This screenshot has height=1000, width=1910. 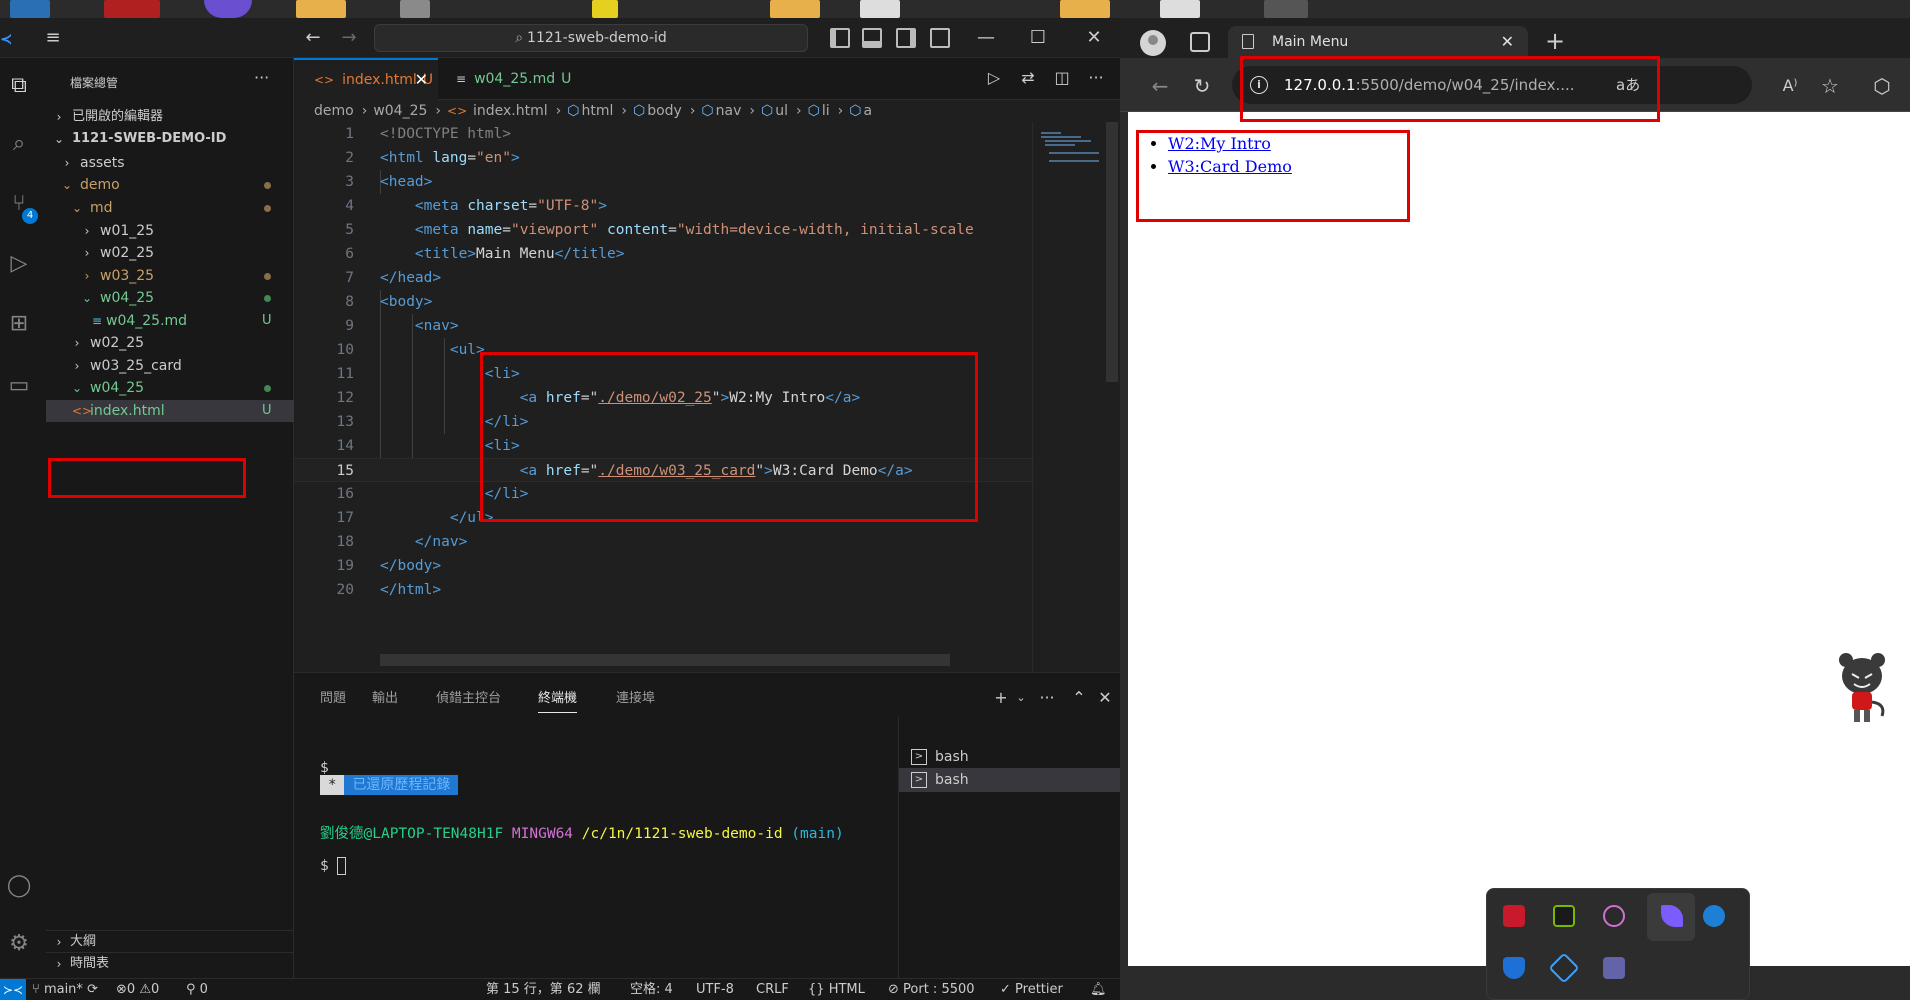 What do you see at coordinates (1031, 989) in the screenshot?
I see `prettier-status: ✓ Prettier` at bounding box center [1031, 989].